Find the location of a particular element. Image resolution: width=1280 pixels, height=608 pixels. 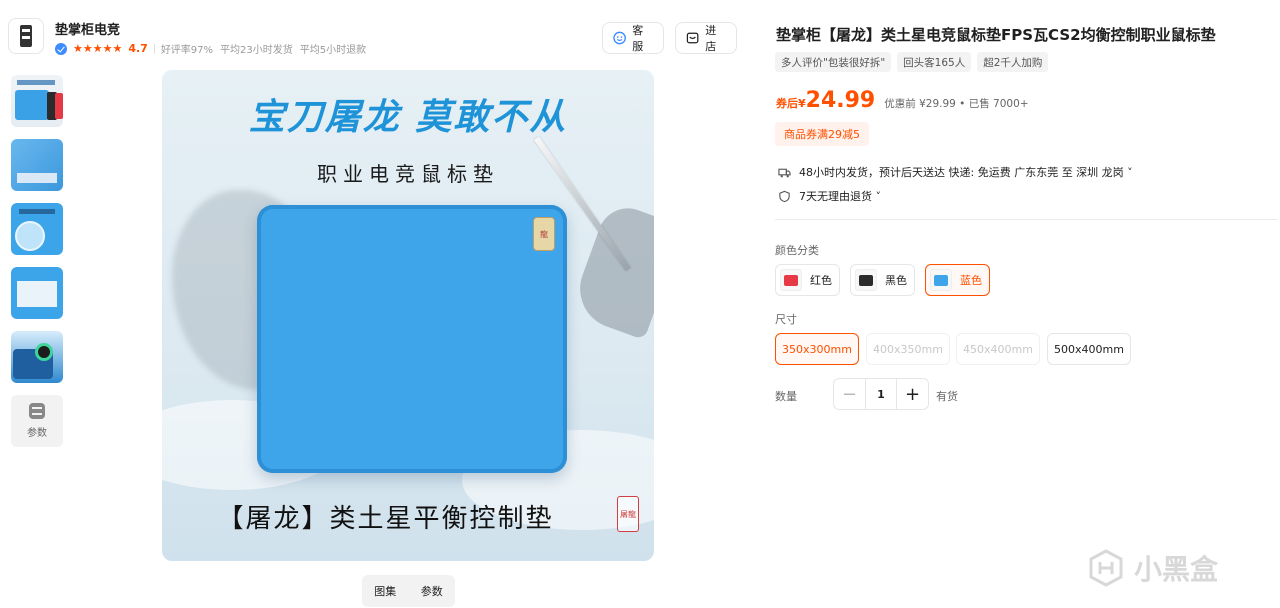

shop-meta: ★★★★★ 4.7 好评率97% 平均23小时发货 平均5小时退款 is located at coordinates (214, 48).